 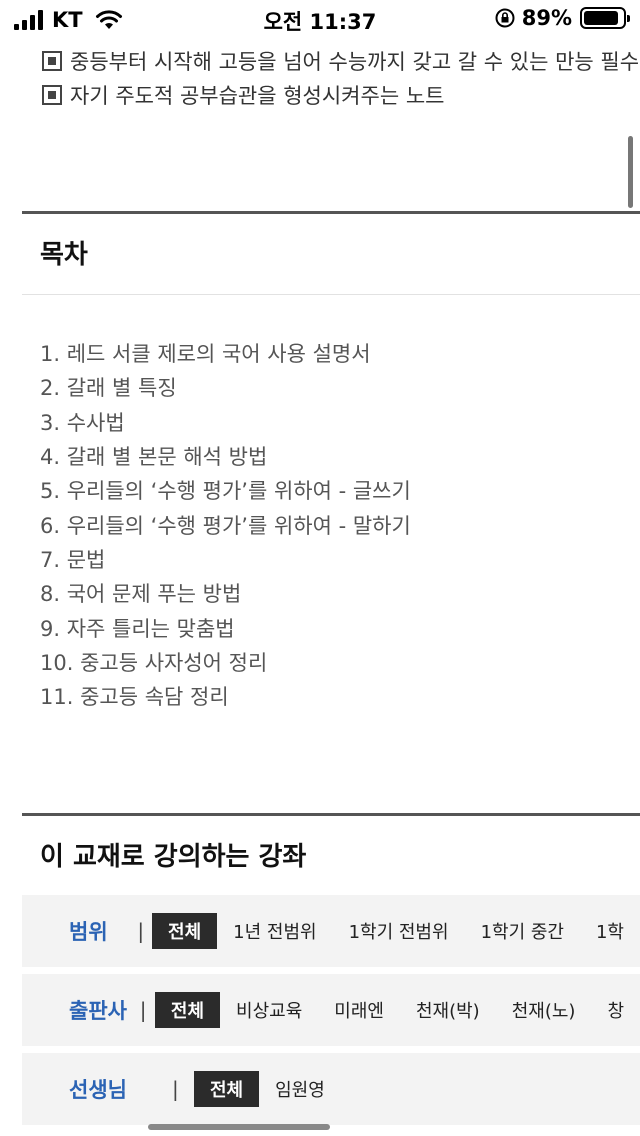 I want to click on status-right: 89%, so click(x=562, y=18).